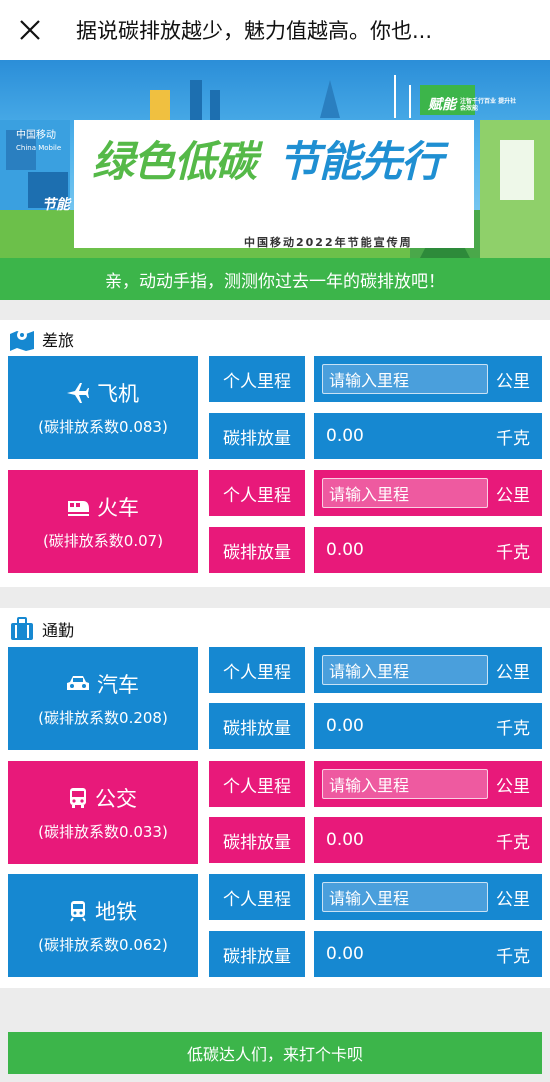  I want to click on train-emission-unit: 千克, so click(513, 552).